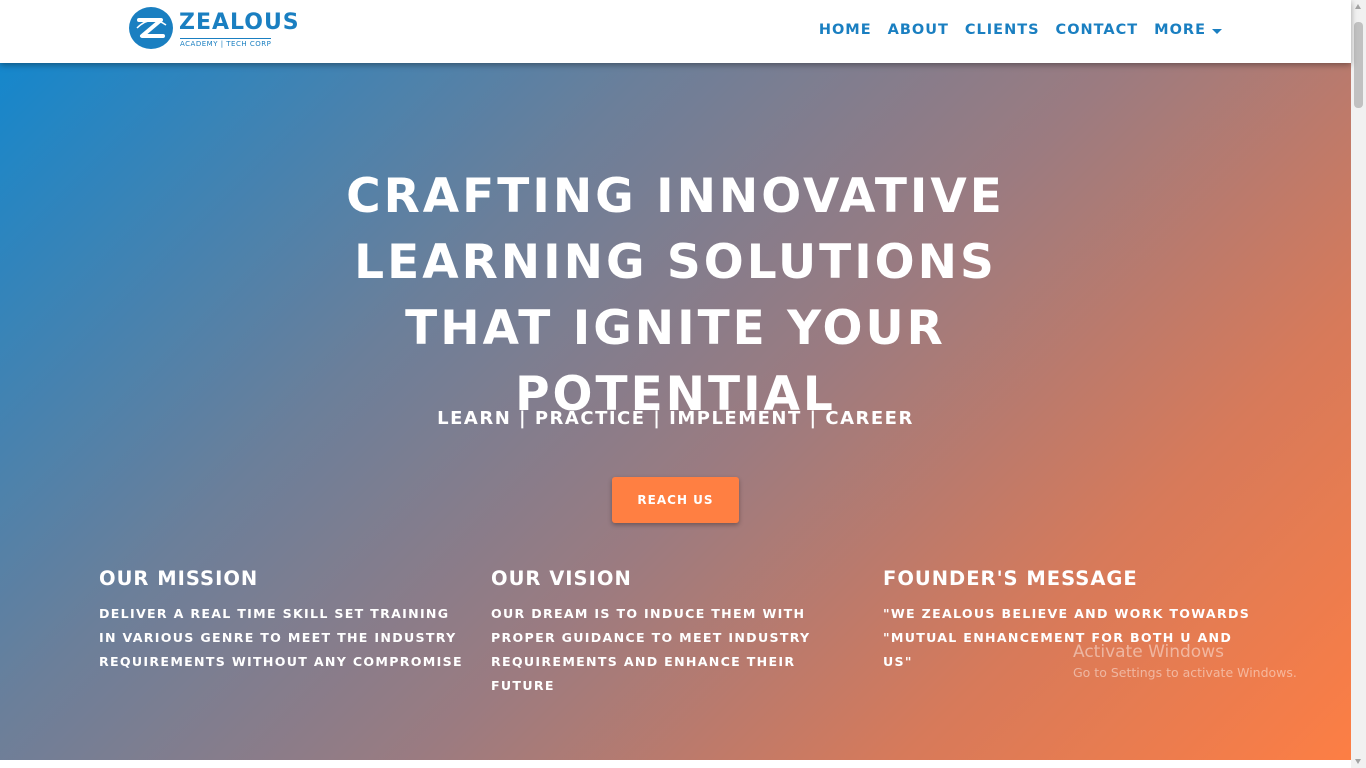 This screenshot has height=768, width=1366. Describe the element at coordinates (226, 43) in the screenshot. I see `brand-tagline: ACADEMY | TECH CORP` at that location.